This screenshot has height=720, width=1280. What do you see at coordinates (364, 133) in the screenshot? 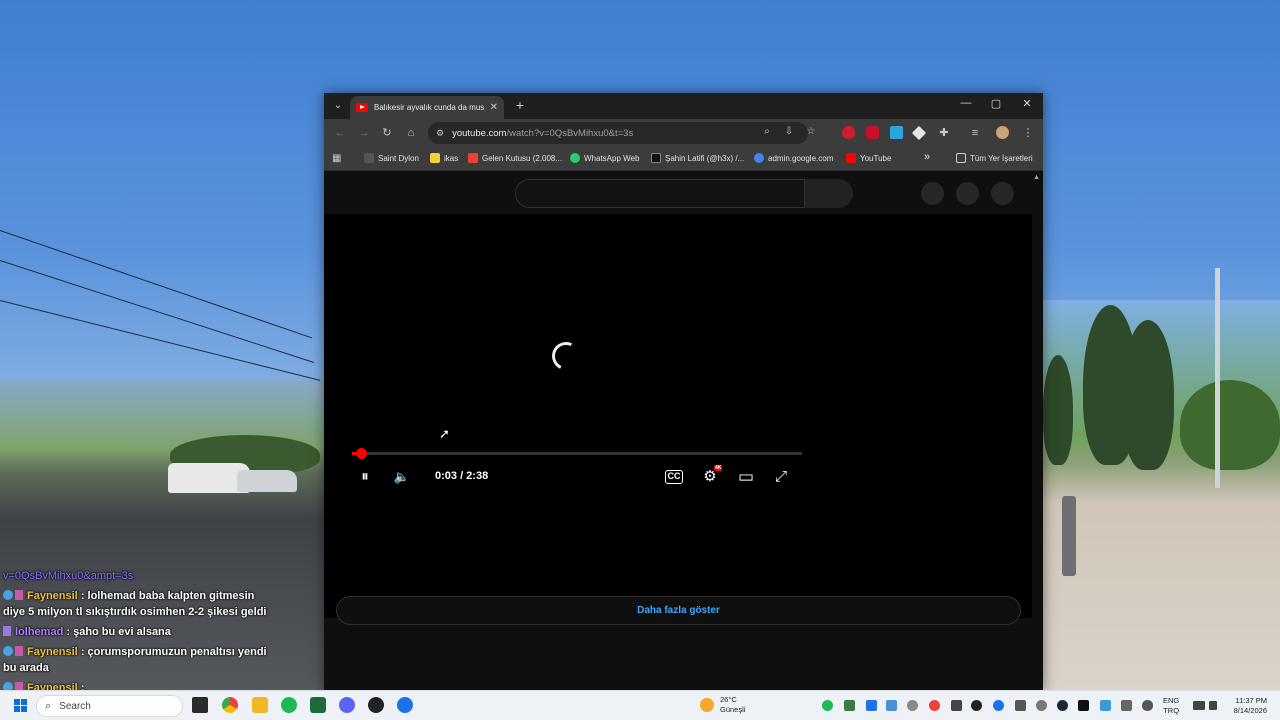
I see `forward-arrow-icon: →` at bounding box center [364, 133].